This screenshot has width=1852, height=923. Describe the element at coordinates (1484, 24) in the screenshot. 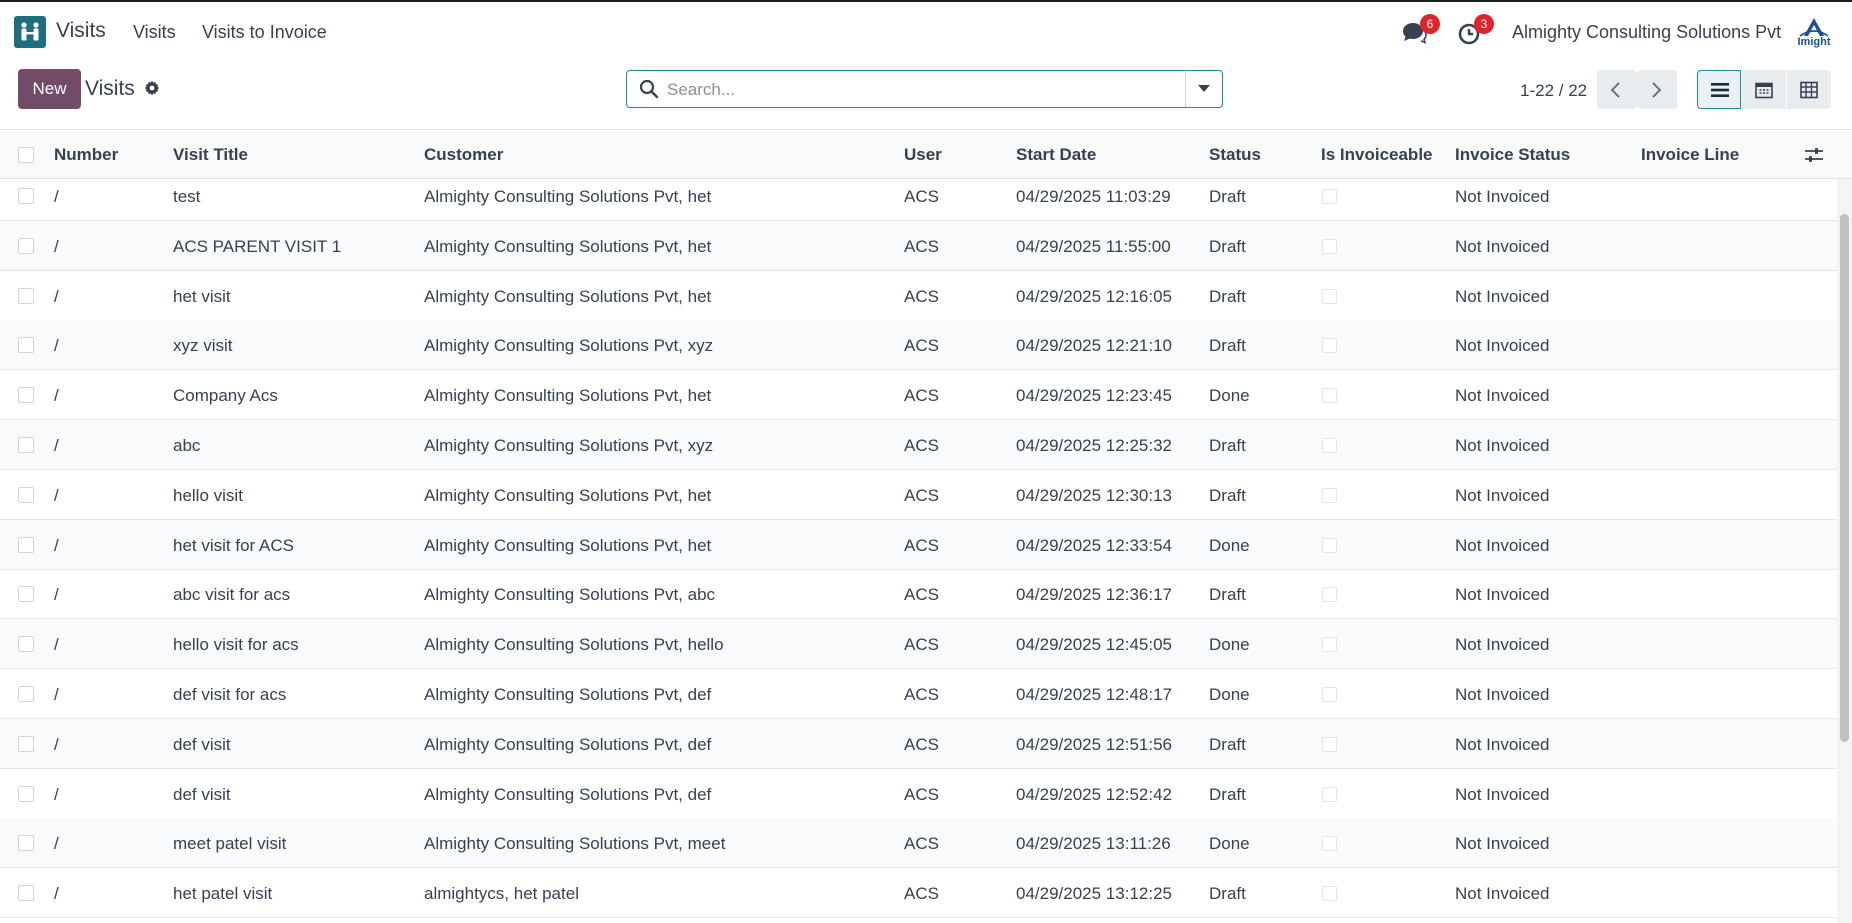

I see `activities-badge: 3` at that location.